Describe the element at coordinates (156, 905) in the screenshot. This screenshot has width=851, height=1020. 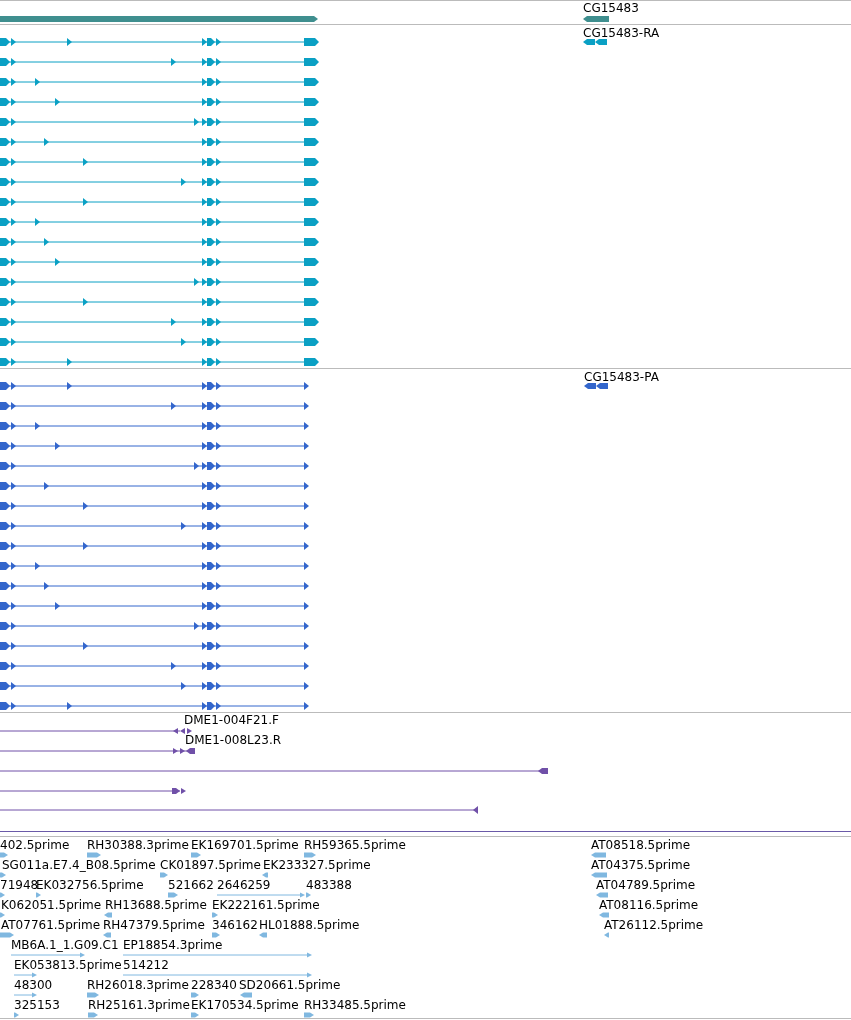
I see `est-label: RH13688.5prime` at that location.